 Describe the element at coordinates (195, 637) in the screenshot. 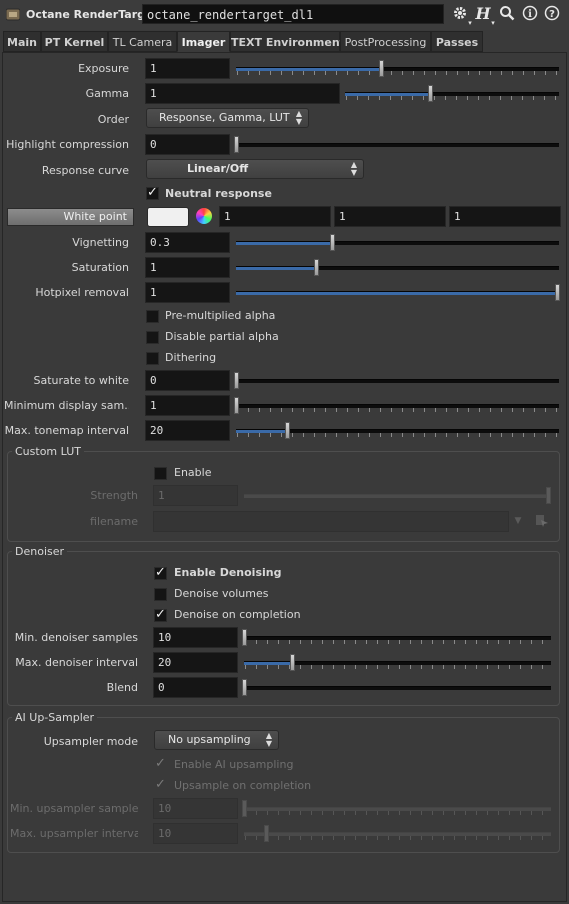

I see `min-denoiser-samples-field: 10` at that location.